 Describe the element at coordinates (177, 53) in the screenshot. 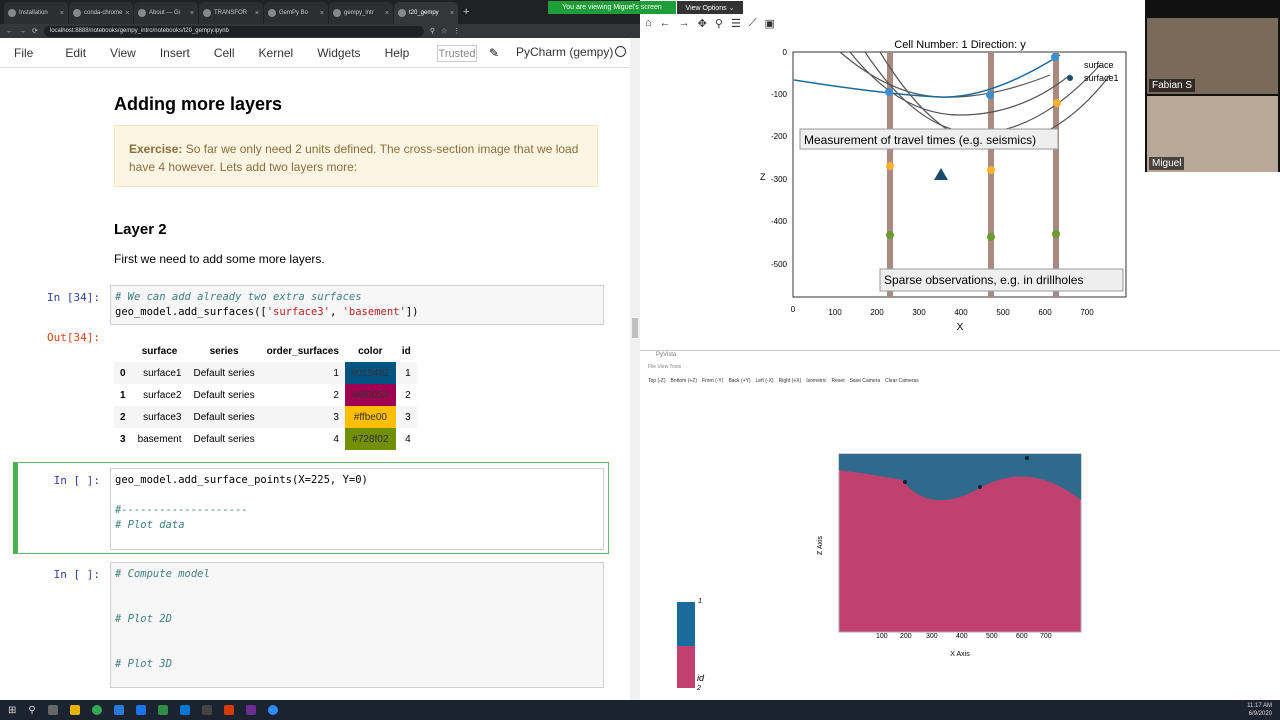

I see `menu-insert: Insert` at that location.